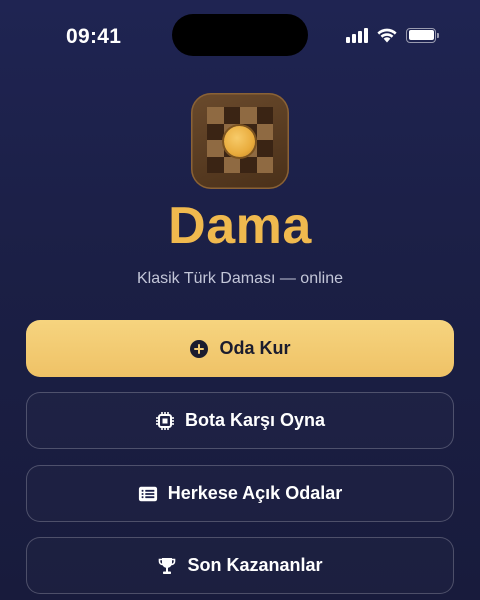 This screenshot has width=480, height=600. I want to click on play-bot-button: Bota Karşı Oyna, so click(240, 420).